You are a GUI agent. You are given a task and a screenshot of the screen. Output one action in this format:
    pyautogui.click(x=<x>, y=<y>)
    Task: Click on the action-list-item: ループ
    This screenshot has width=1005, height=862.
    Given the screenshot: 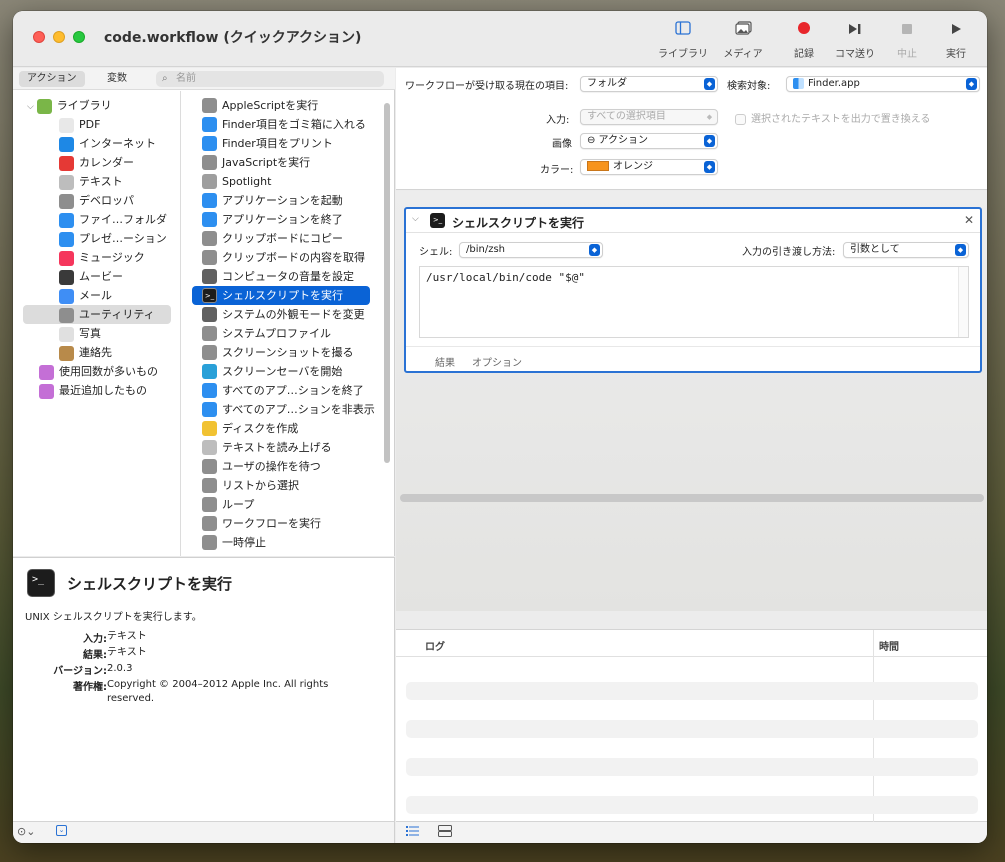 What is the action you would take?
    pyautogui.click(x=281, y=504)
    